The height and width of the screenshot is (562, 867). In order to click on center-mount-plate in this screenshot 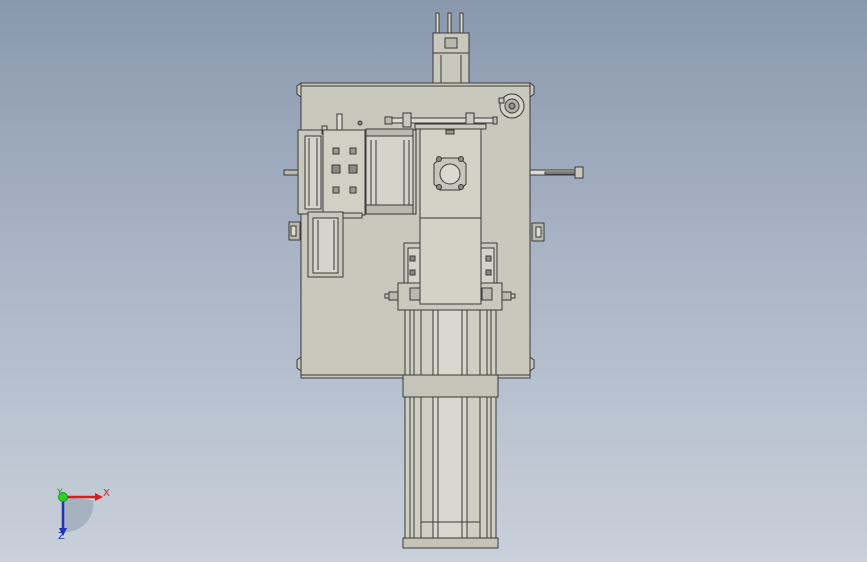, I will do `click(450, 214)`.